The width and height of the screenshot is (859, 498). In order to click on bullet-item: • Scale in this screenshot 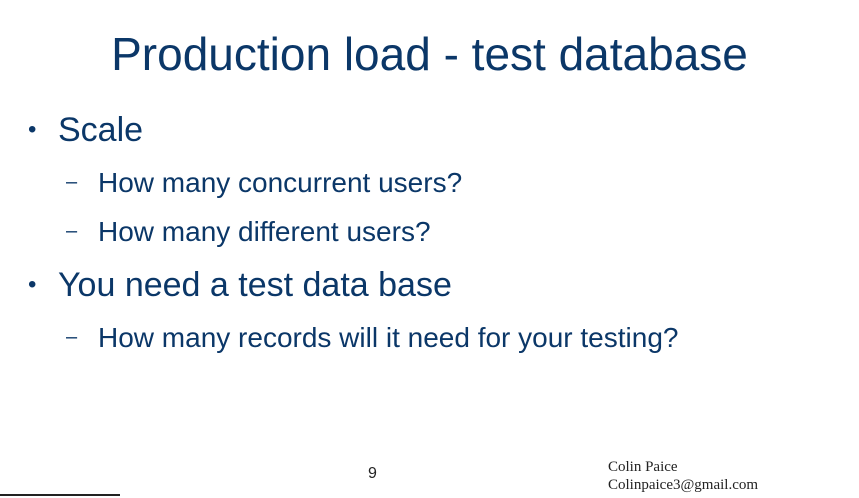, I will do `click(85, 130)`.